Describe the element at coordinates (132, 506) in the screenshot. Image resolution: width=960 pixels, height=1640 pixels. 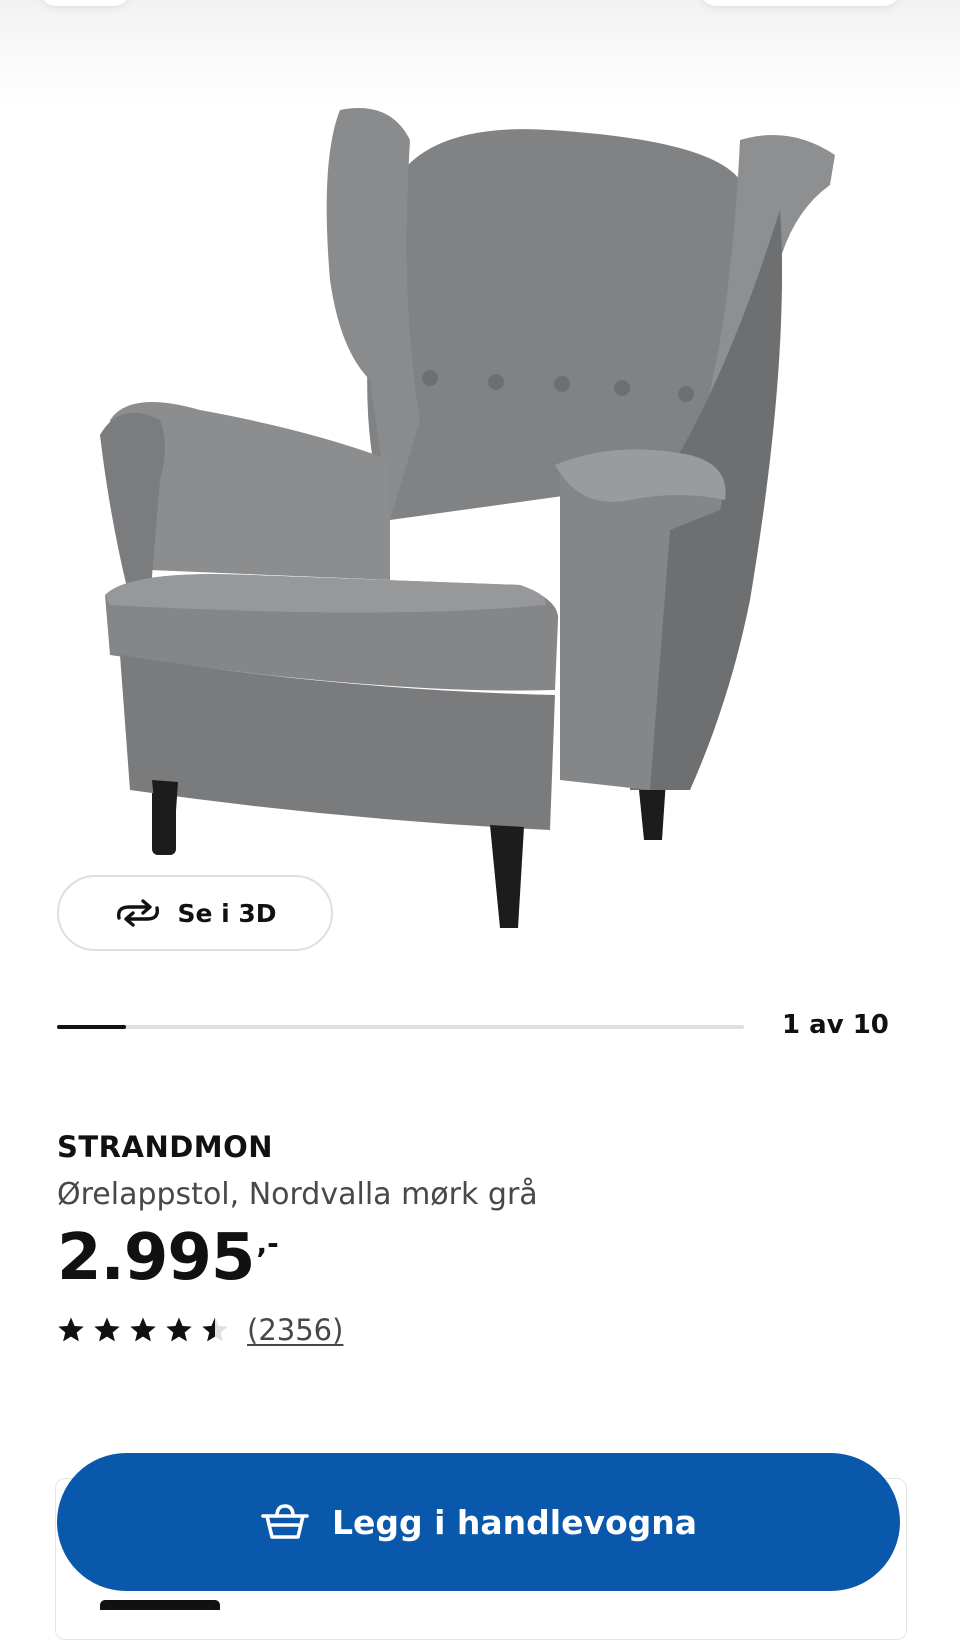
I see `chair-left-arm-front` at that location.